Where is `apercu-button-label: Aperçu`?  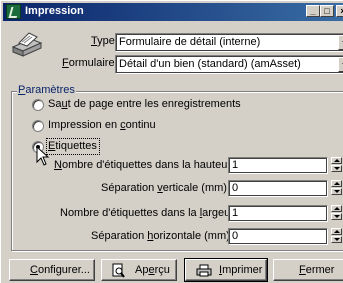 apercu-button-label: Aperçu is located at coordinates (152, 270).